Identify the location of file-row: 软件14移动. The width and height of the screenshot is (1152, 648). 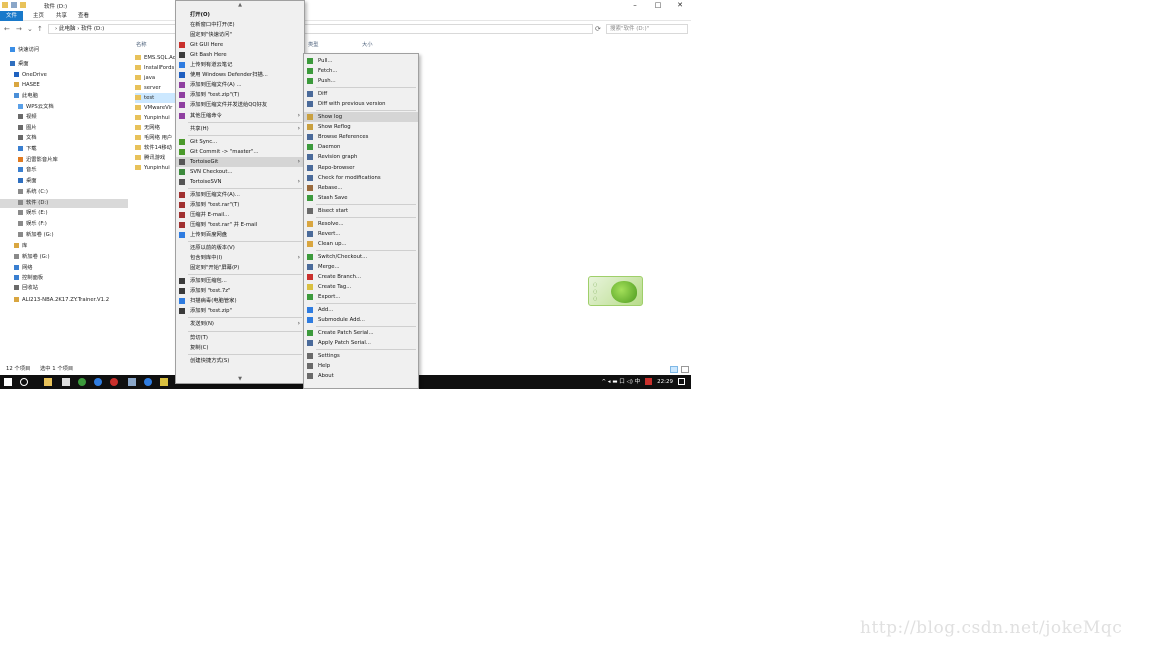
(155, 148).